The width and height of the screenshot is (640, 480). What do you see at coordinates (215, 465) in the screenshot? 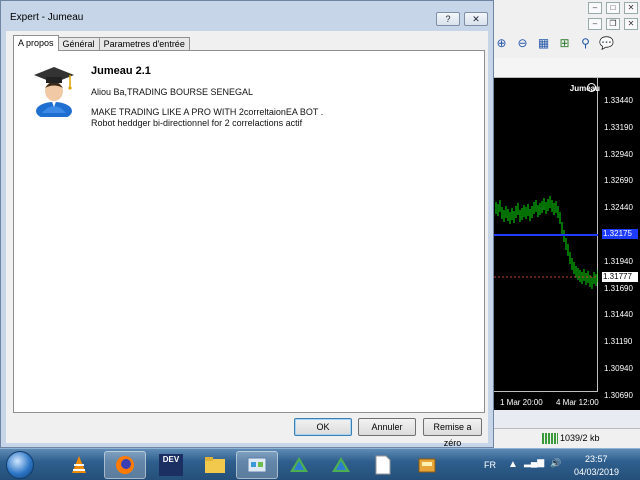
I see `file-explorer-icon` at bounding box center [215, 465].